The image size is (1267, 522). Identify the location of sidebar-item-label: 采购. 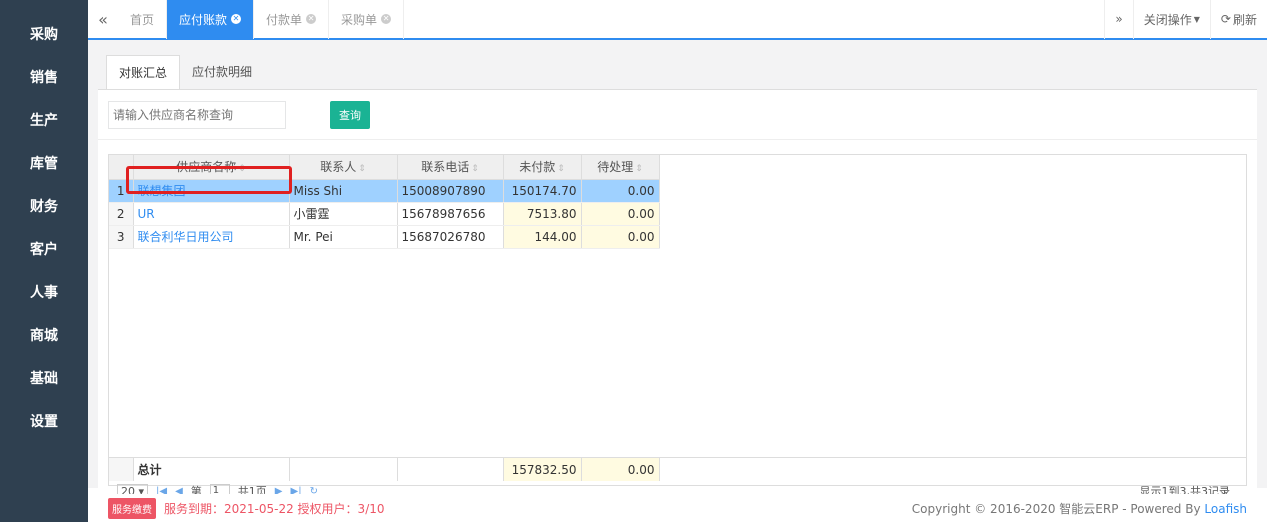
(44, 34).